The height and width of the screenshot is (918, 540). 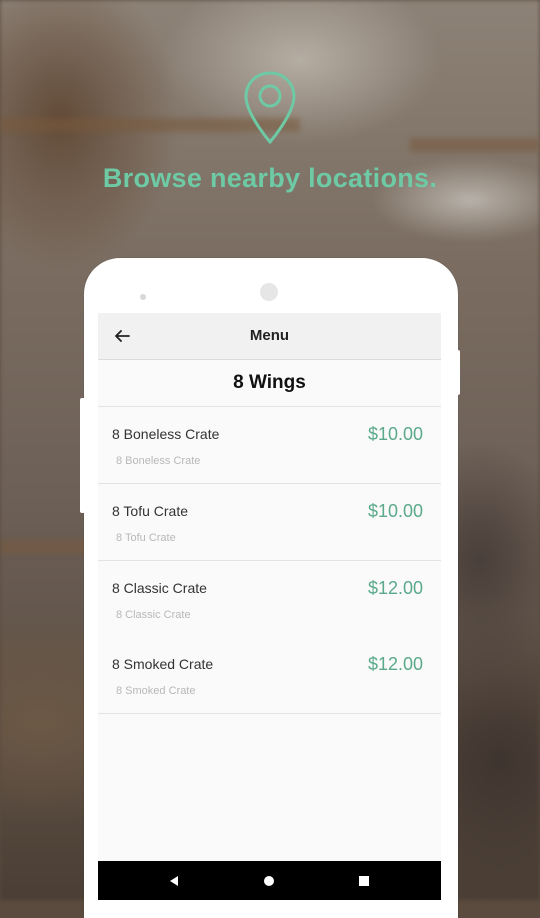 I want to click on menu-item-name: 8 Classic Crate, so click(x=159, y=588).